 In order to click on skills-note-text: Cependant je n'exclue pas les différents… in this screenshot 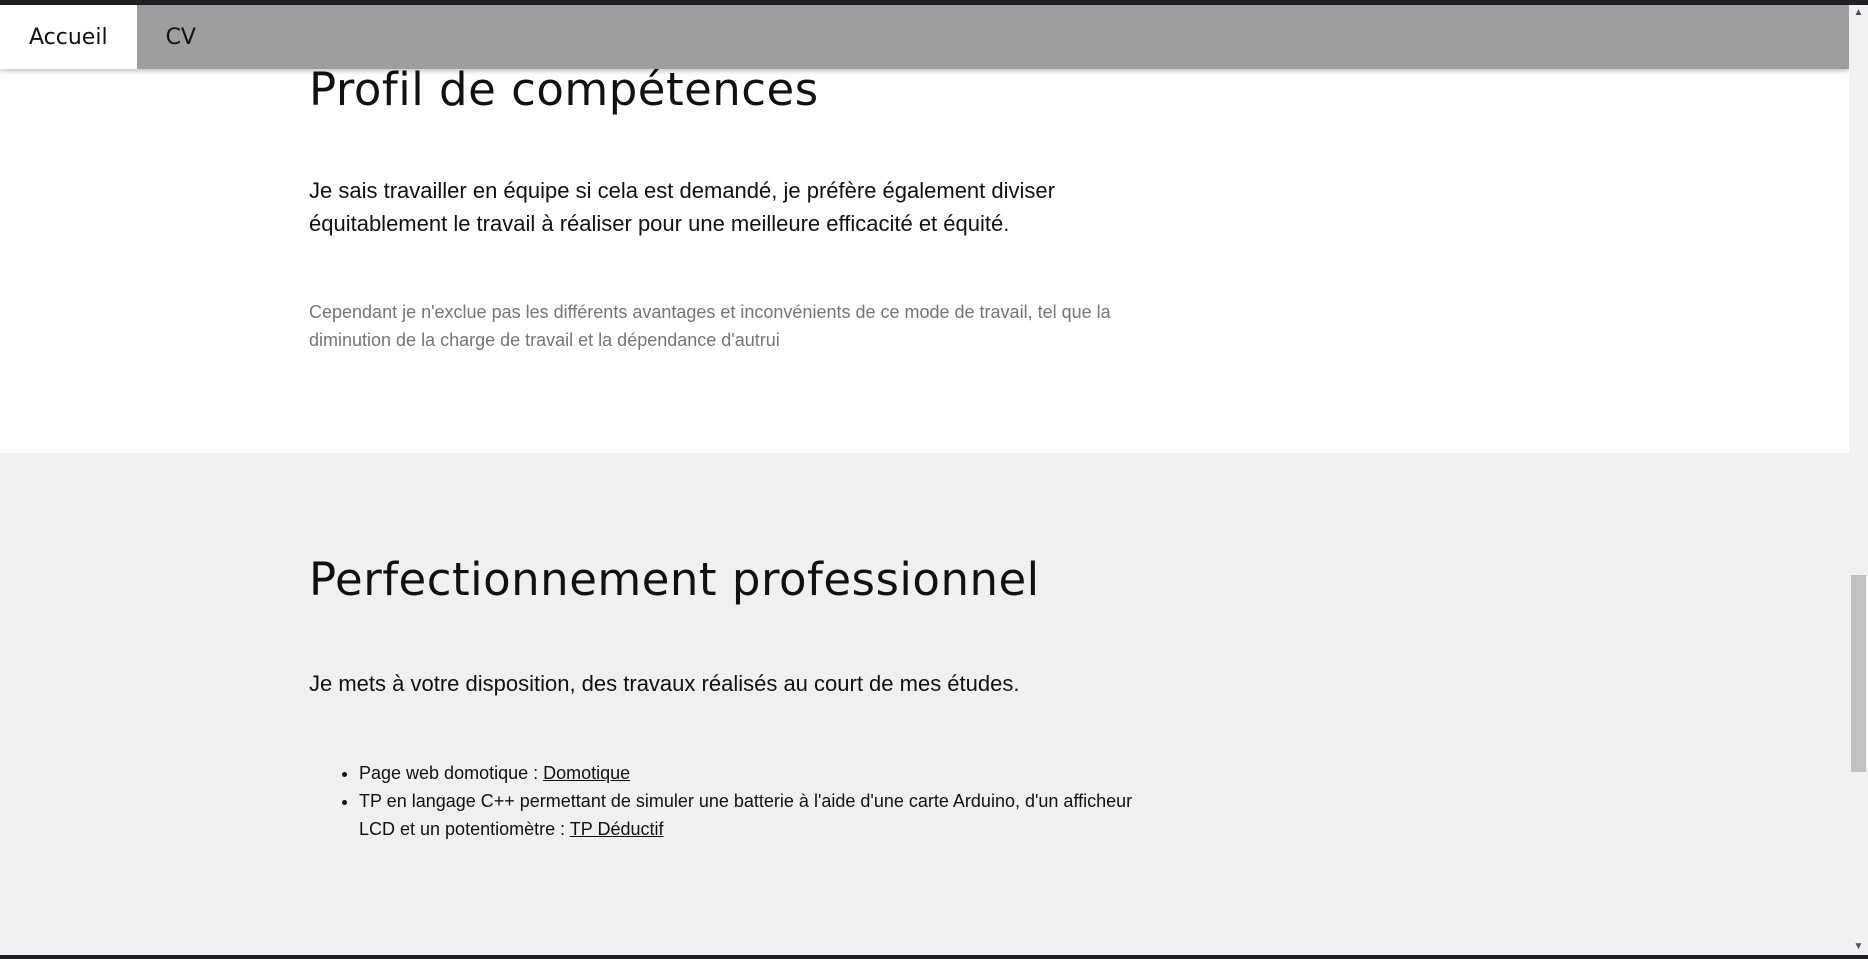, I will do `click(710, 326)`.